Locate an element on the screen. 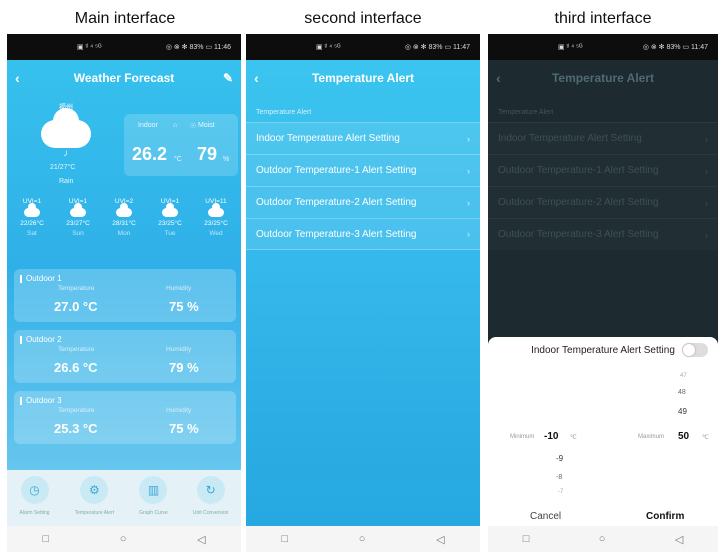 Image resolution: width=723 pixels, height=552 pixels. alert-enable-toggle is located at coordinates (695, 350).